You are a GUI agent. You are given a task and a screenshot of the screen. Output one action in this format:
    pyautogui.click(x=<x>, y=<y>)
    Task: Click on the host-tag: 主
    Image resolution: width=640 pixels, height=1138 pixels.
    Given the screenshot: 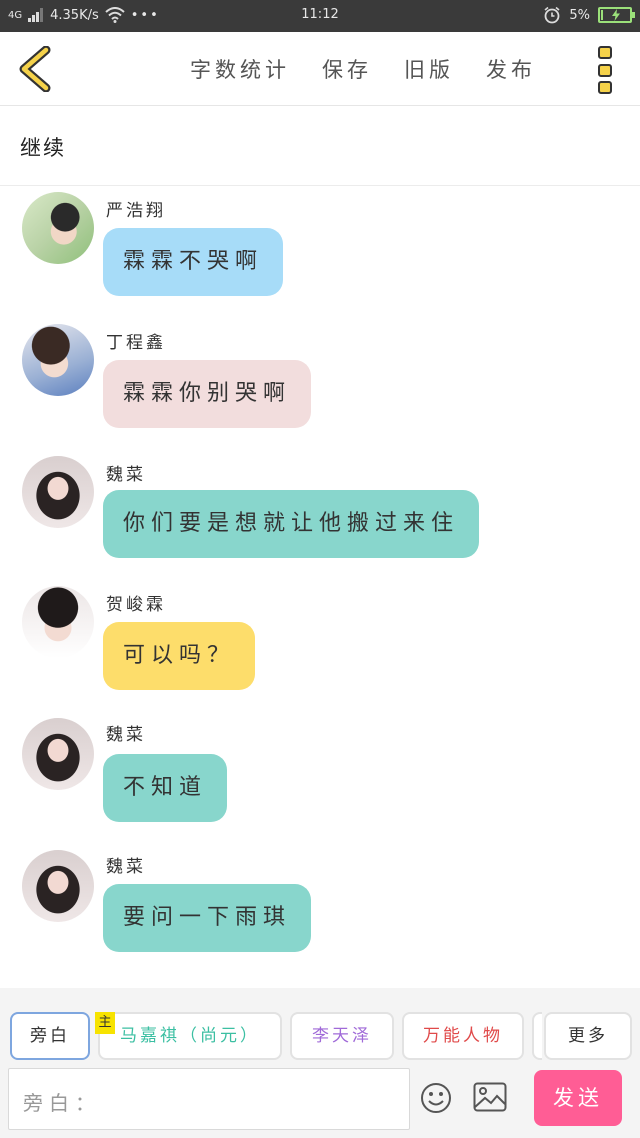 What is the action you would take?
    pyautogui.click(x=105, y=1023)
    